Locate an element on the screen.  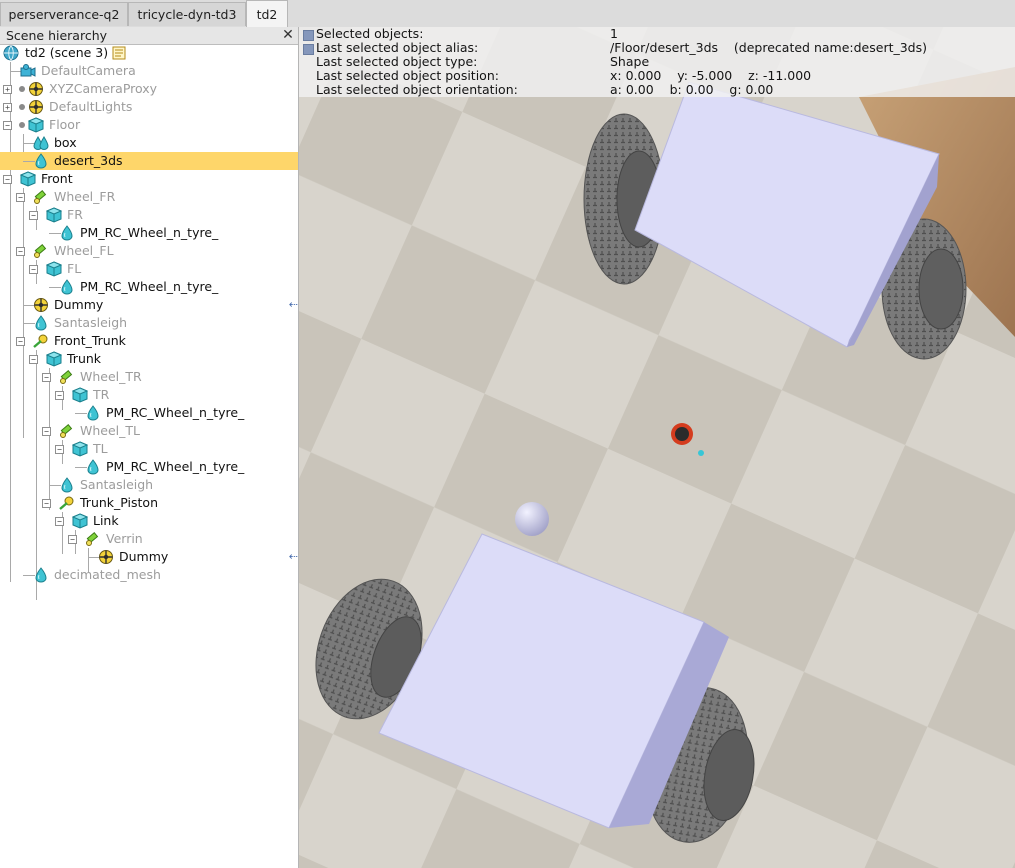
tree-item: box is located at coordinates (149, 143).